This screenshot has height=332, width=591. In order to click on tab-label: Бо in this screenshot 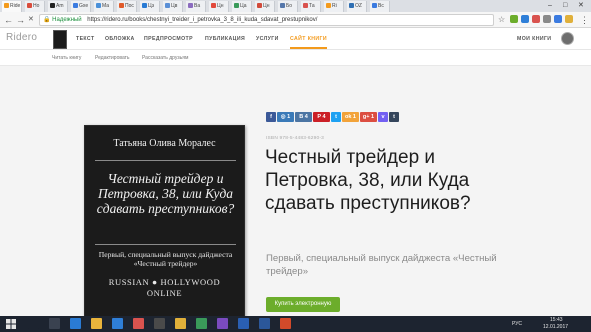, I will do `click(289, 6)`.